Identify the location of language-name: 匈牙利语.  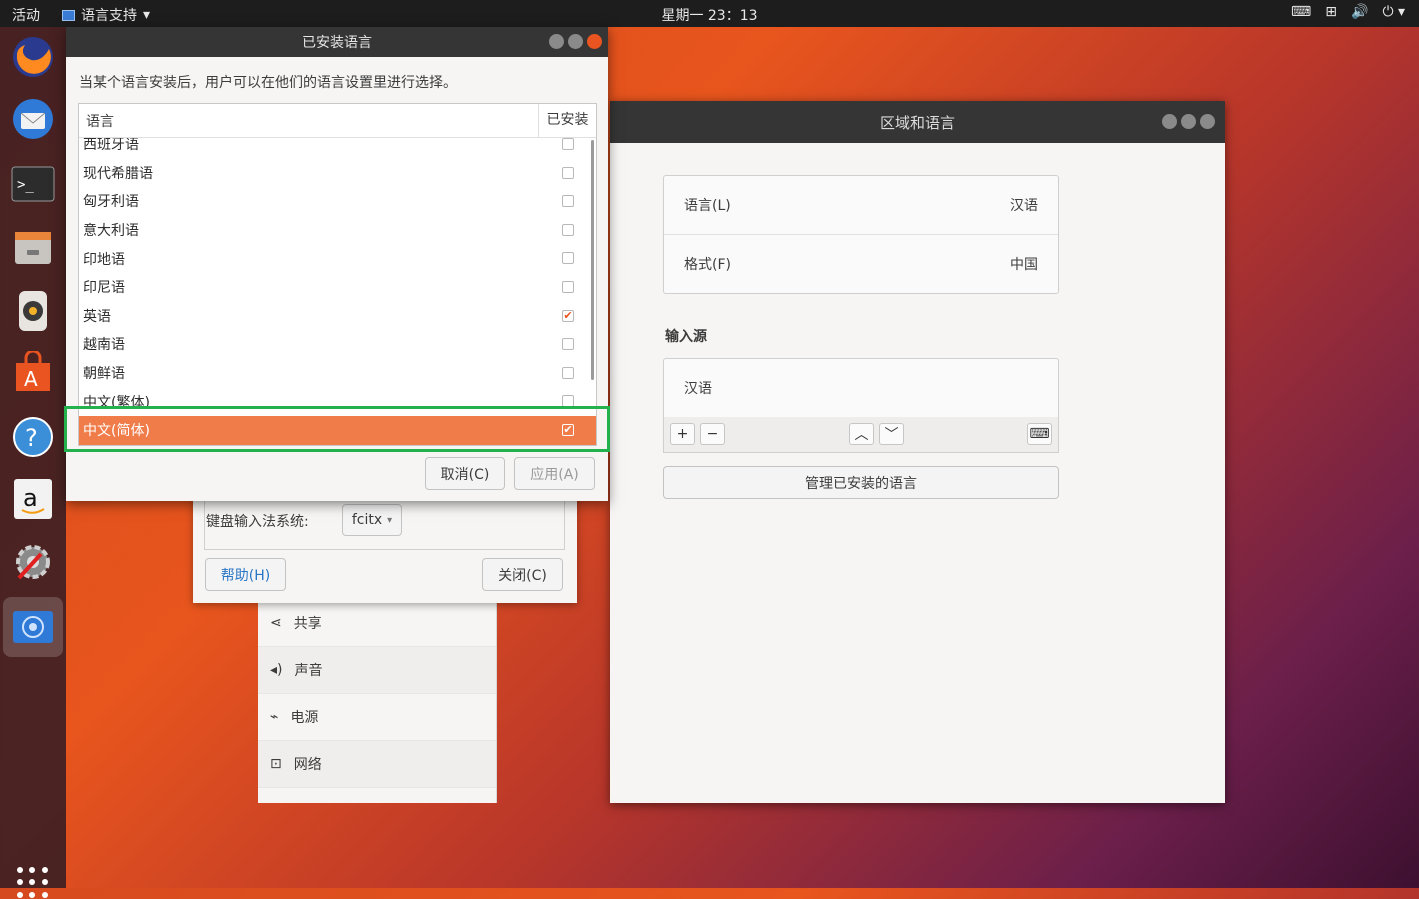
(111, 202).